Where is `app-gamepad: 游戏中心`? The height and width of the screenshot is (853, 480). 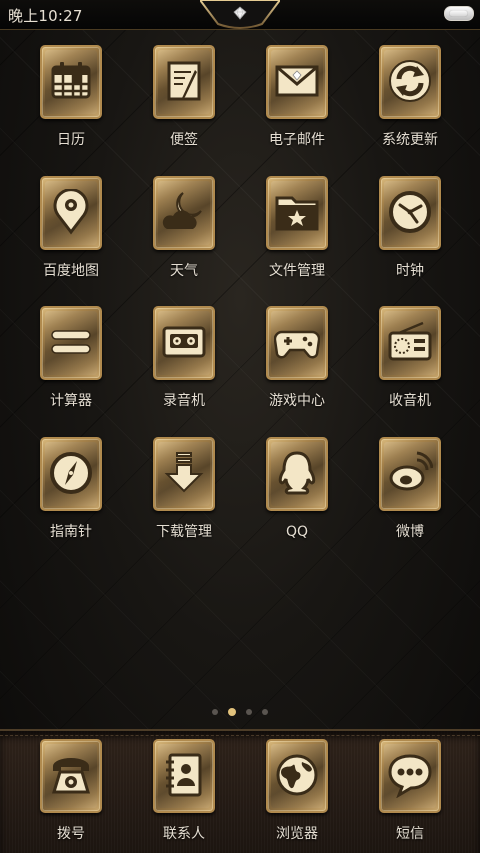 app-gamepad: 游戏中心 is located at coordinates (297, 365).